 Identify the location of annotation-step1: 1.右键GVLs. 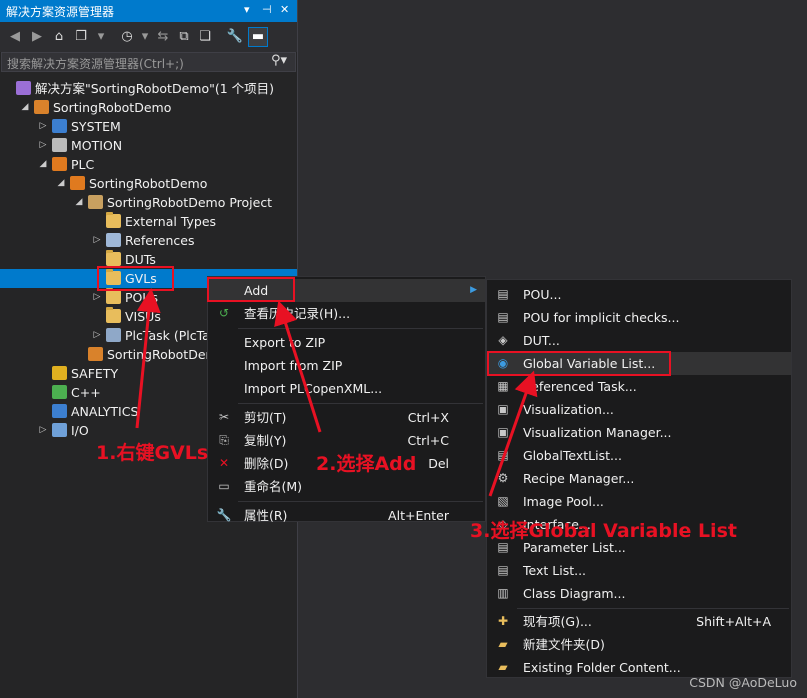
(152, 453).